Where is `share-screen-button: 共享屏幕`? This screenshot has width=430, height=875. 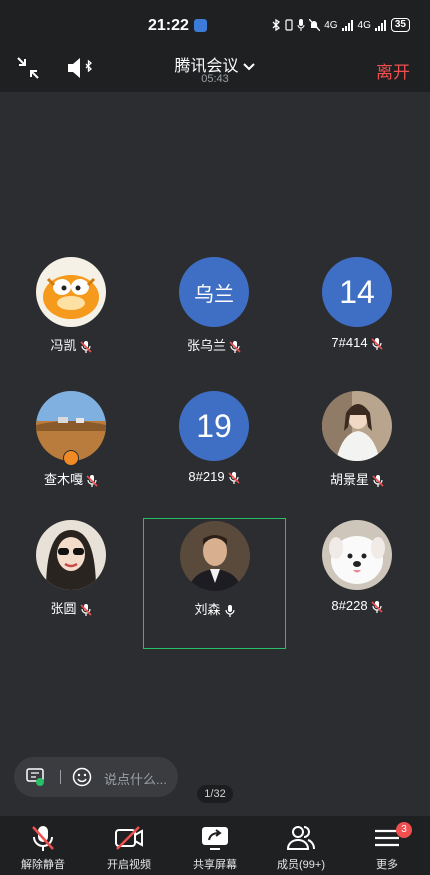 share-screen-button: 共享屏幕 is located at coordinates (215, 845).